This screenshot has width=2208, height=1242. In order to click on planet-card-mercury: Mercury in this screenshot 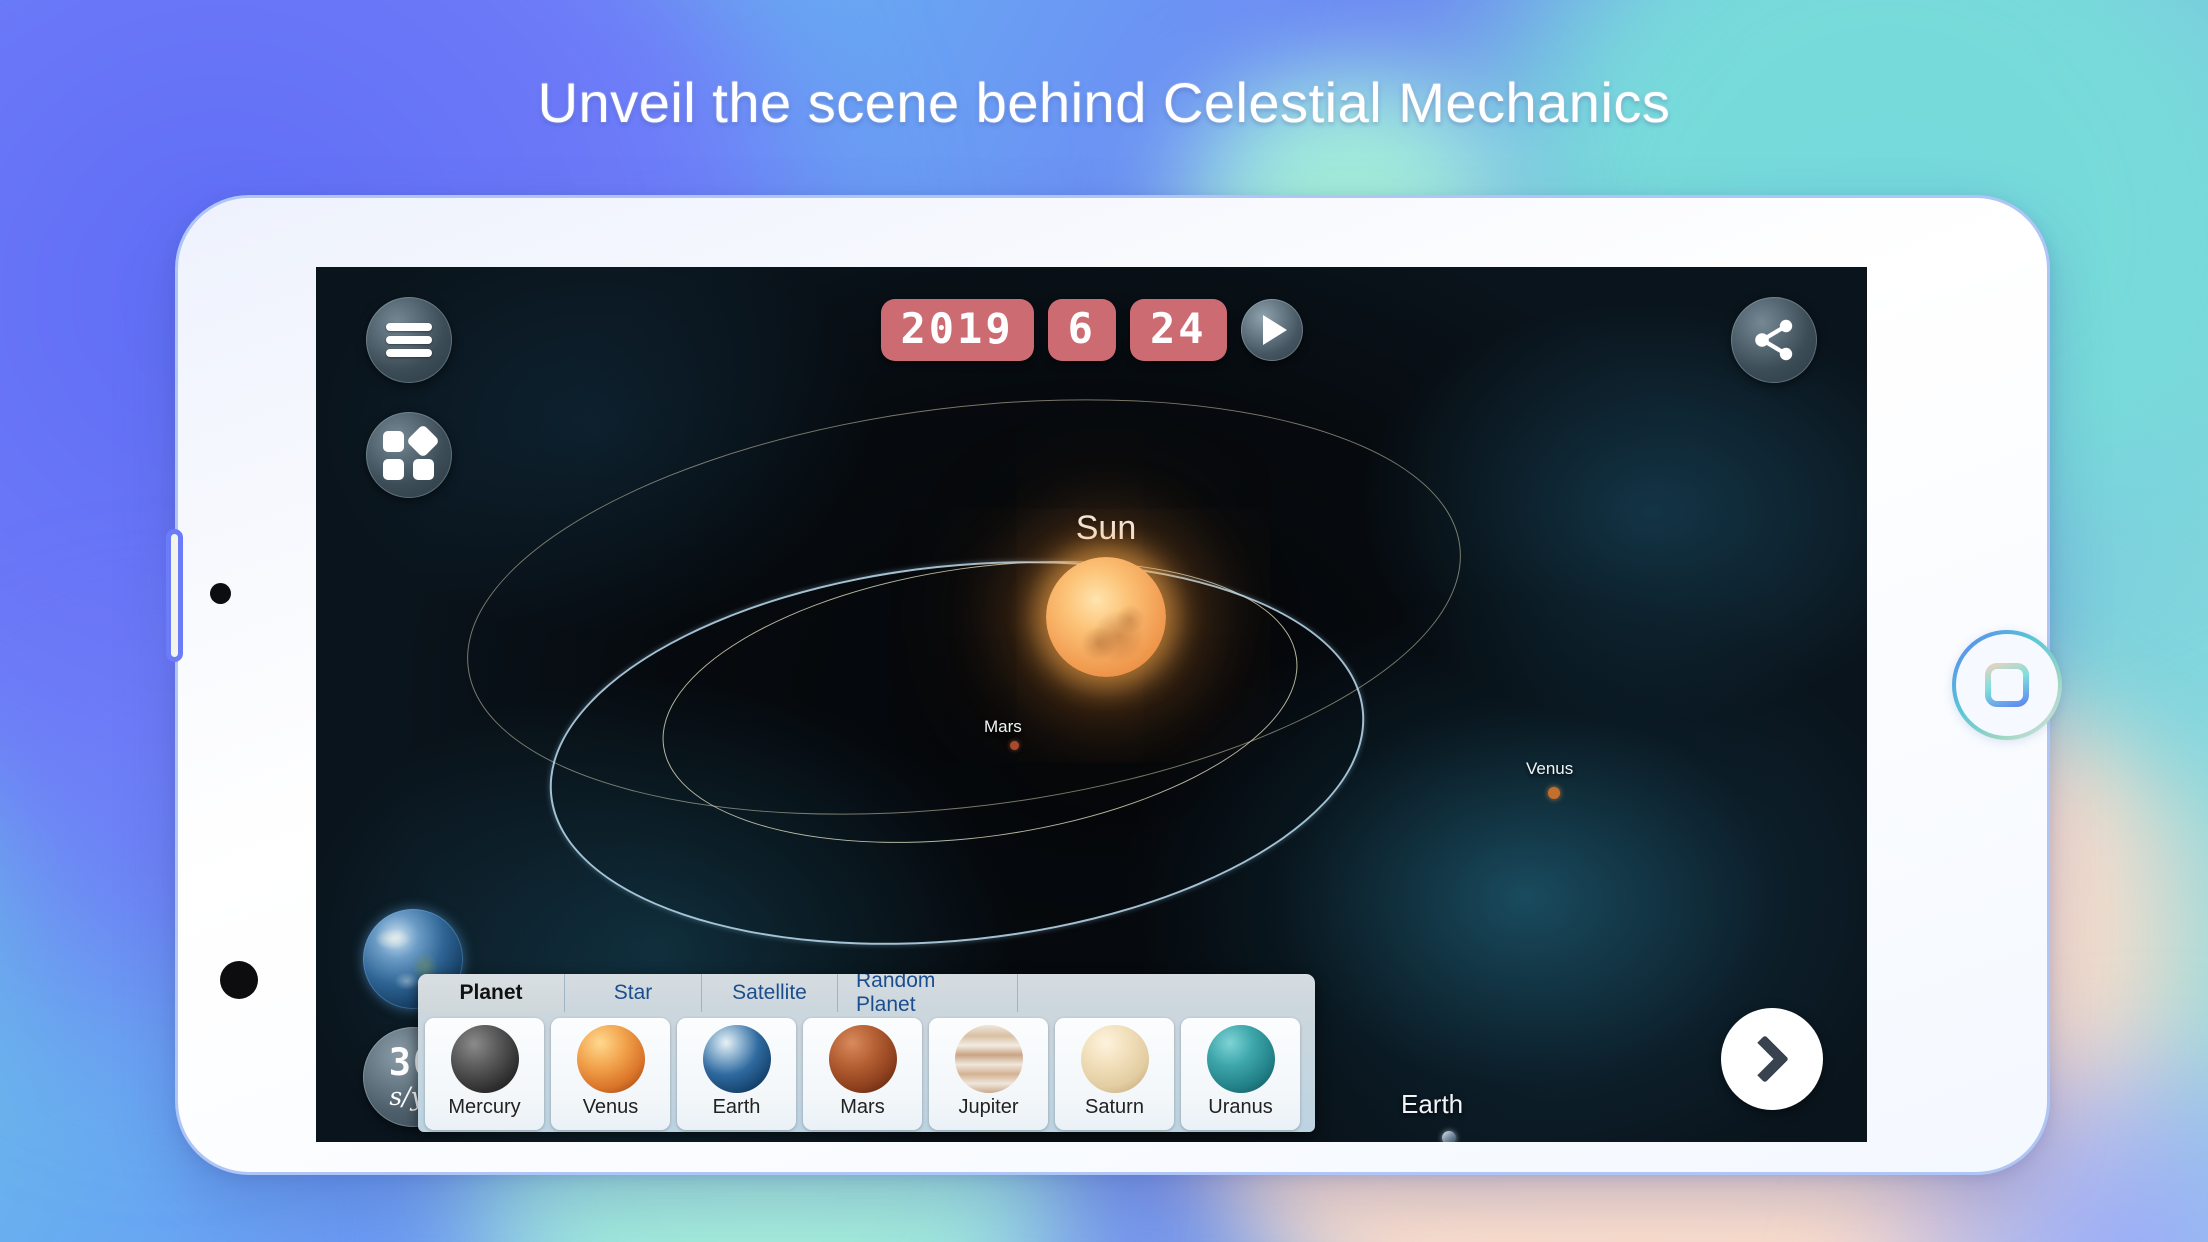, I will do `click(484, 1074)`.